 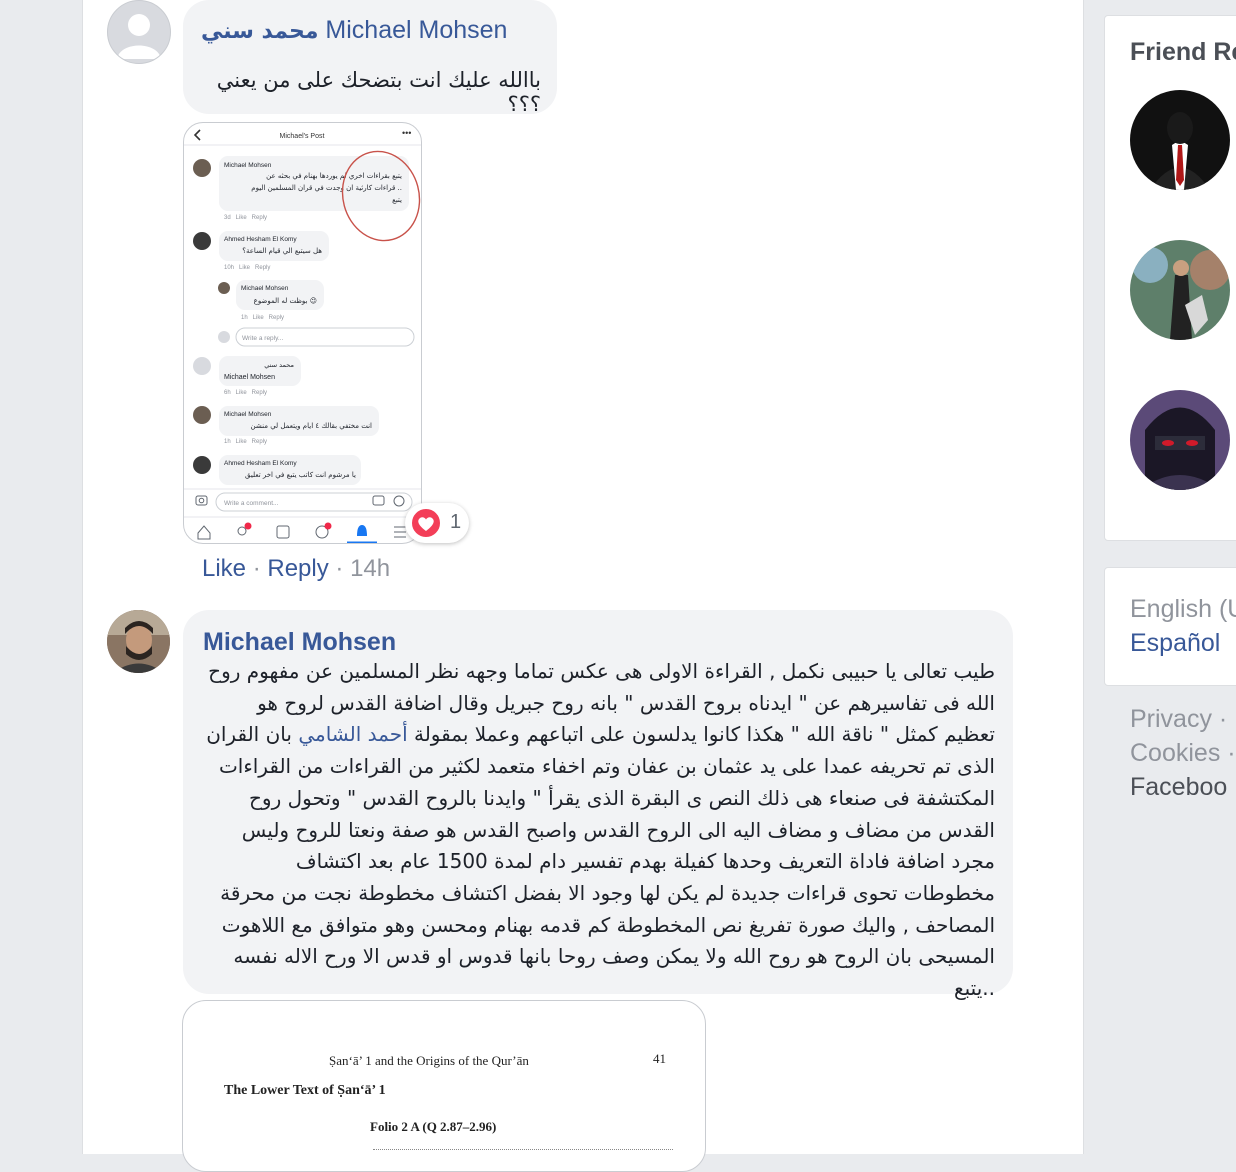 What do you see at coordinates (242, 531) in the screenshot?
I see `friends-icon` at bounding box center [242, 531].